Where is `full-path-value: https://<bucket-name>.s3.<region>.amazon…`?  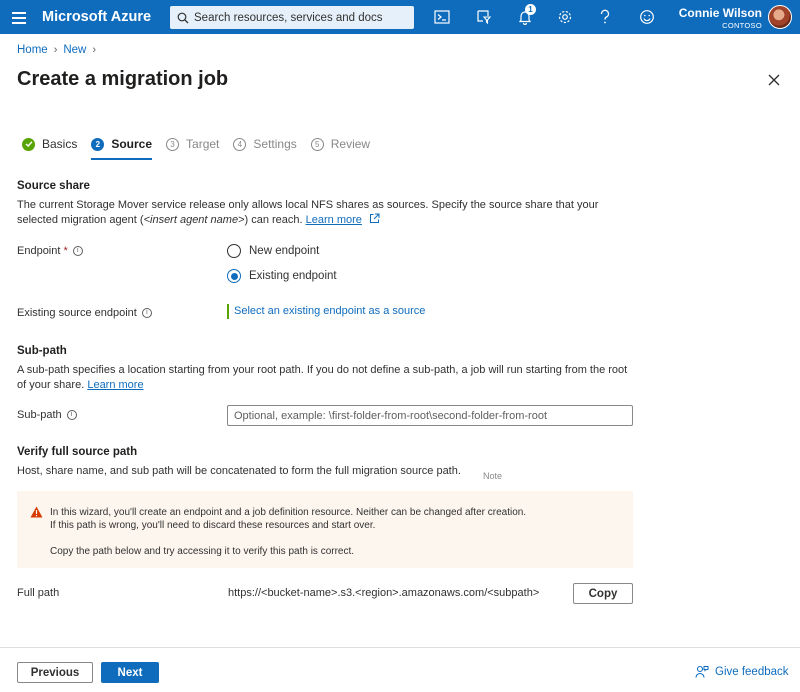 full-path-value: https://<bucket-name>.s3.<region>.amazon… is located at coordinates (384, 593).